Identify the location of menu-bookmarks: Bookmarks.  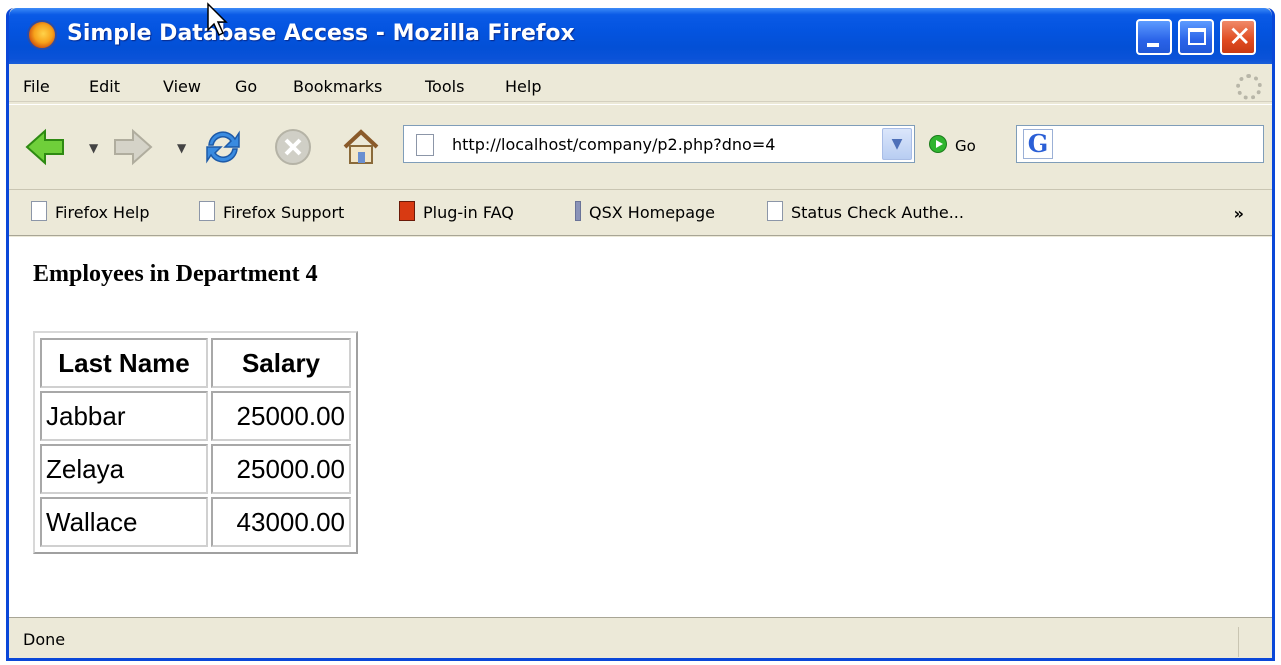
(337, 86).